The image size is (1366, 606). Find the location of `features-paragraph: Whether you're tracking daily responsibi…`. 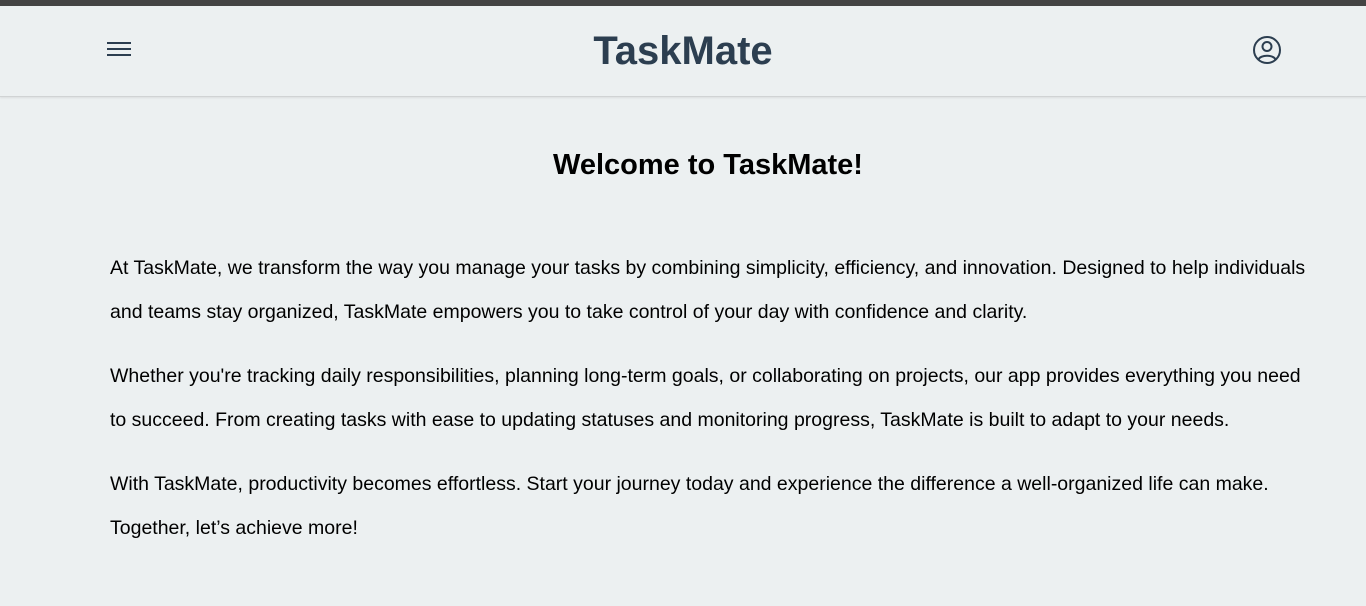

features-paragraph: Whether you're tracking daily responsibi… is located at coordinates (705, 398).